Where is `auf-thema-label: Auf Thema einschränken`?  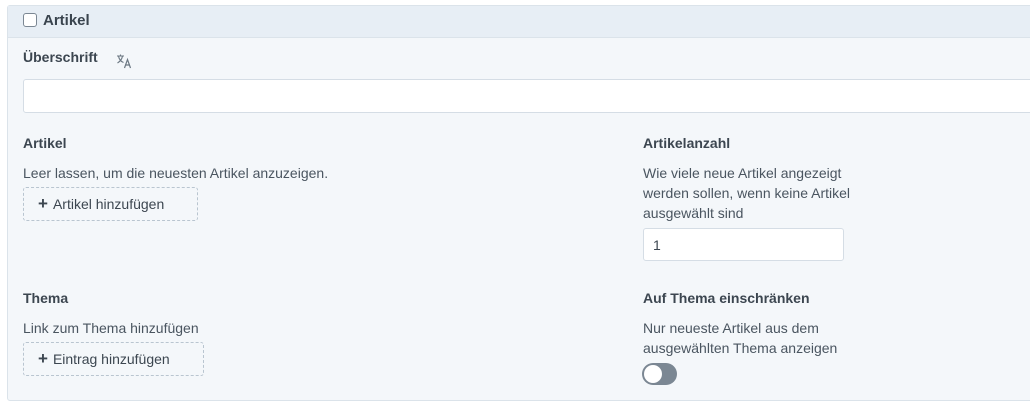
auf-thema-label: Auf Thema einschränken is located at coordinates (726, 298).